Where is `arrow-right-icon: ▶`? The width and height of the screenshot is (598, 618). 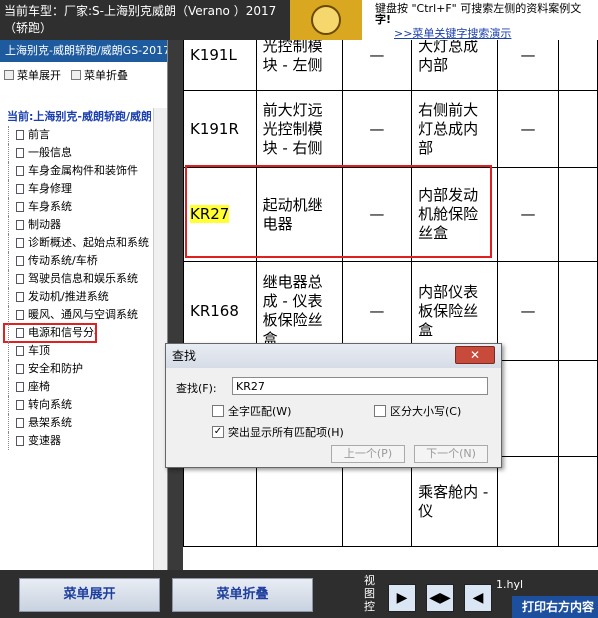
arrow-right-icon: ▶ is located at coordinates (402, 598).